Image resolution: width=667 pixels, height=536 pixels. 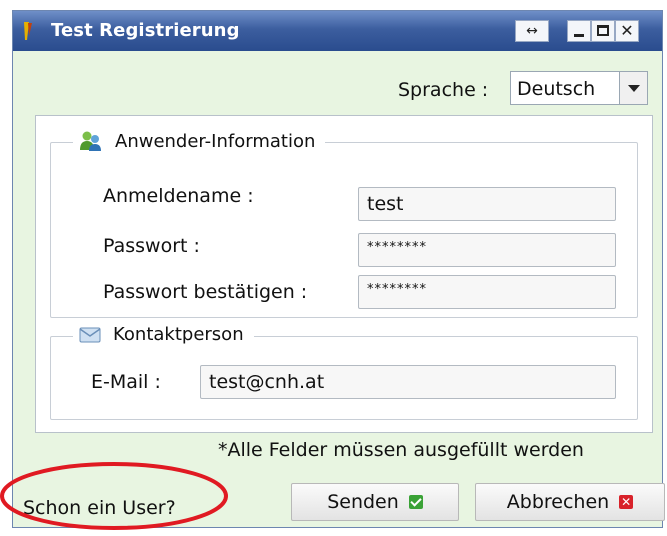 What do you see at coordinates (487, 204) in the screenshot?
I see `username-field: test` at bounding box center [487, 204].